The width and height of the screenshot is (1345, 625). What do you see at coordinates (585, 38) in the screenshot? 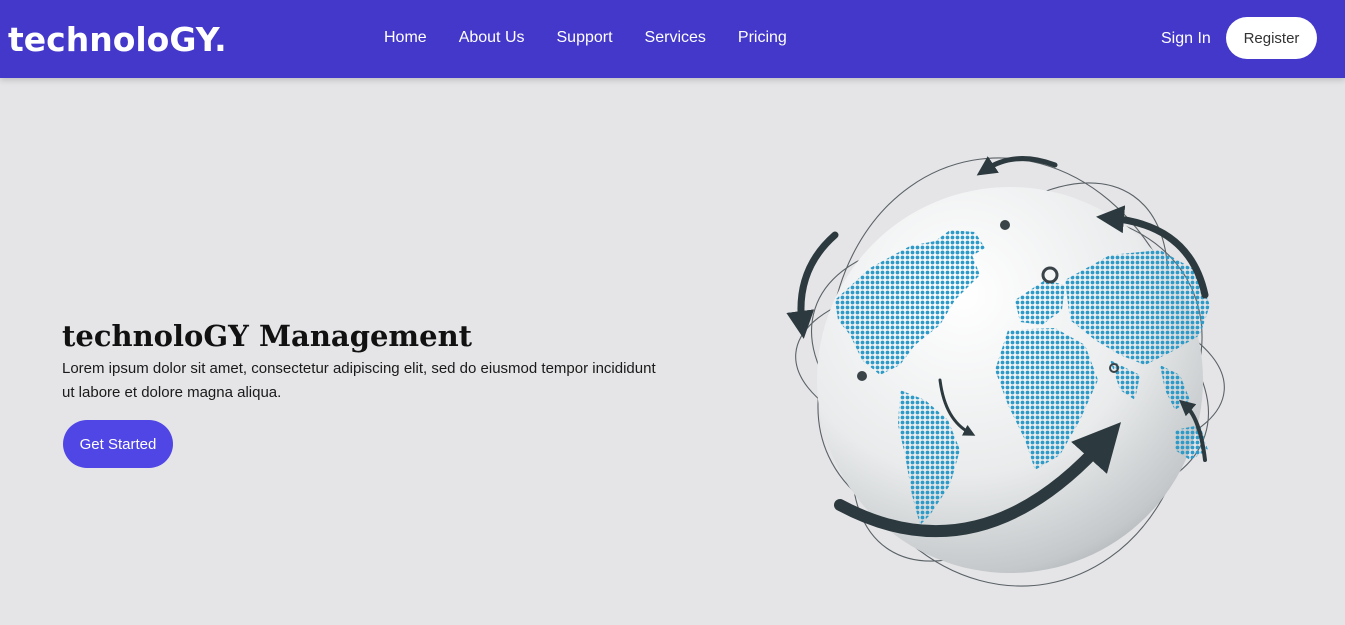
I see `nav-link-support: Support` at bounding box center [585, 38].